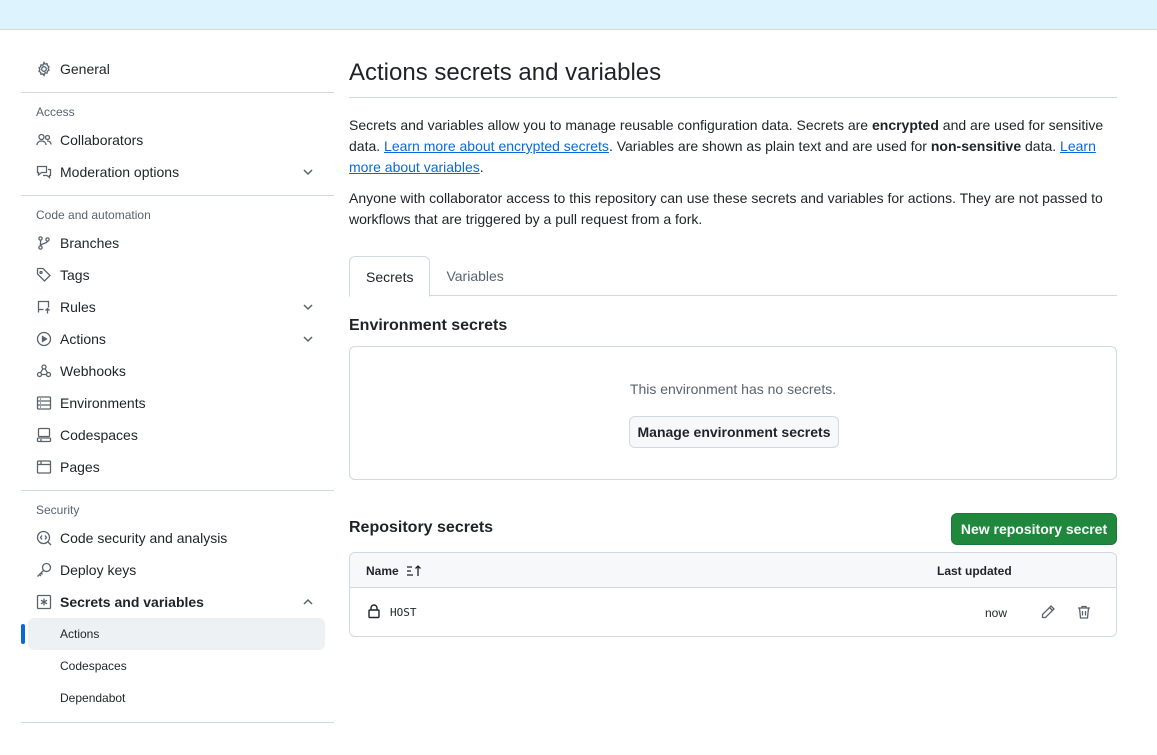  I want to click on server-icon, so click(44, 403).